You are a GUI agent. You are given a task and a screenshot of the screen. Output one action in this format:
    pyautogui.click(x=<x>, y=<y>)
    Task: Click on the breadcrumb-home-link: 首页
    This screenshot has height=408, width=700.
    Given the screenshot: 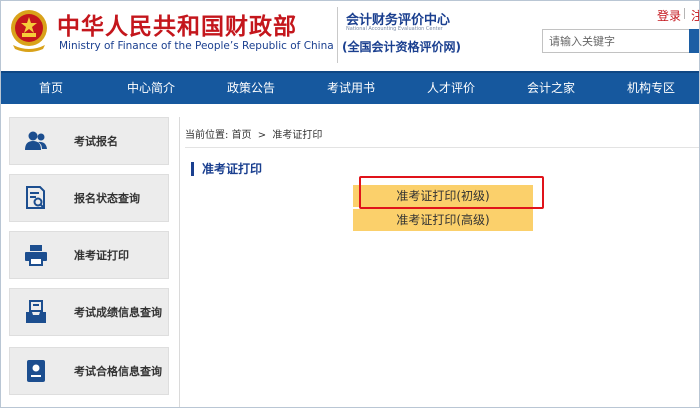 What is the action you would take?
    pyautogui.click(x=242, y=135)
    